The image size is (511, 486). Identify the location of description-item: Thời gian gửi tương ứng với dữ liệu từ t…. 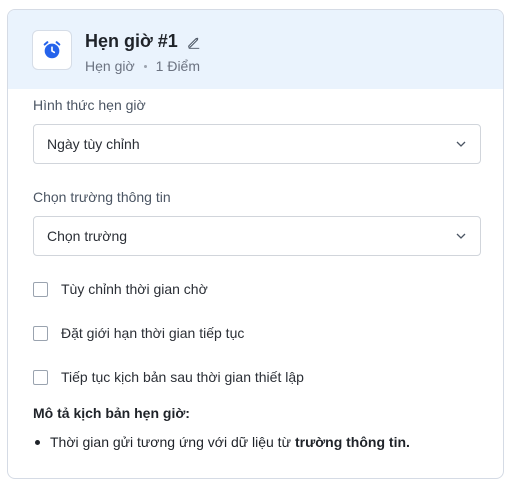
(221, 442).